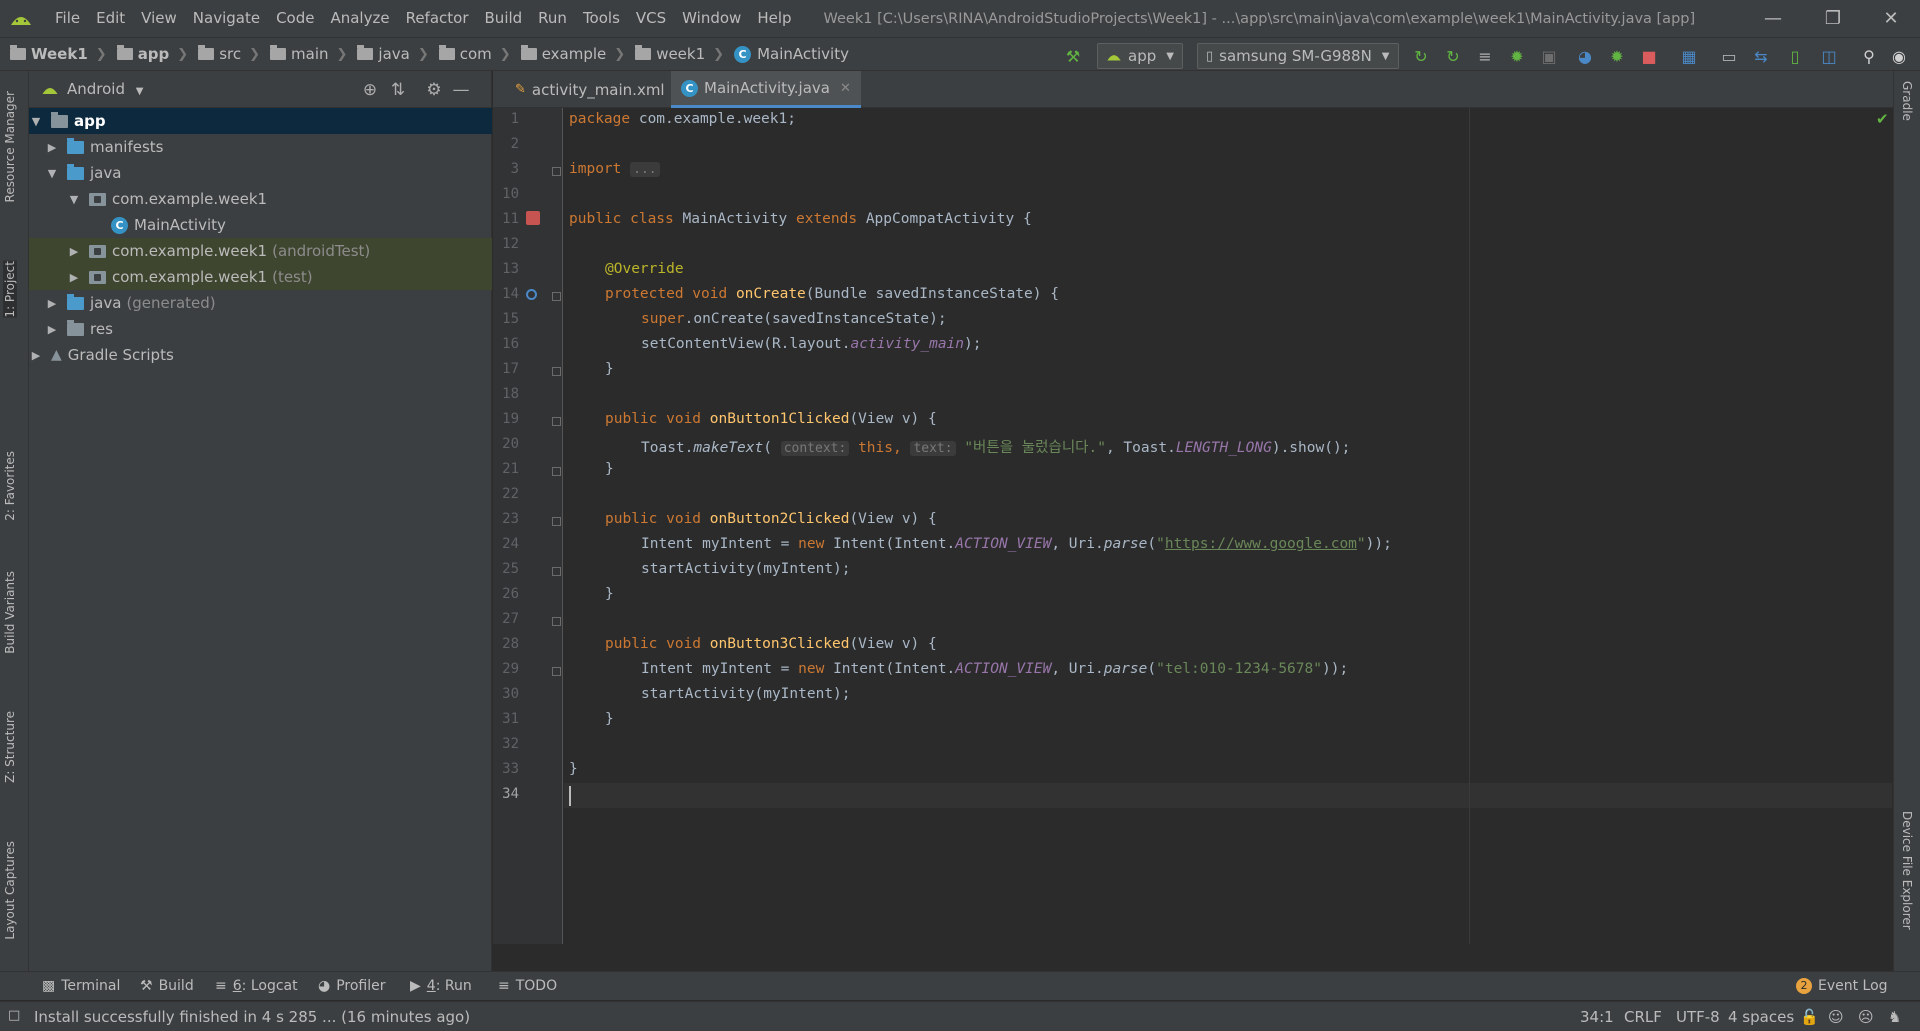  What do you see at coordinates (147, 54) in the screenshot?
I see `breadcrumb-app: app ❯` at bounding box center [147, 54].